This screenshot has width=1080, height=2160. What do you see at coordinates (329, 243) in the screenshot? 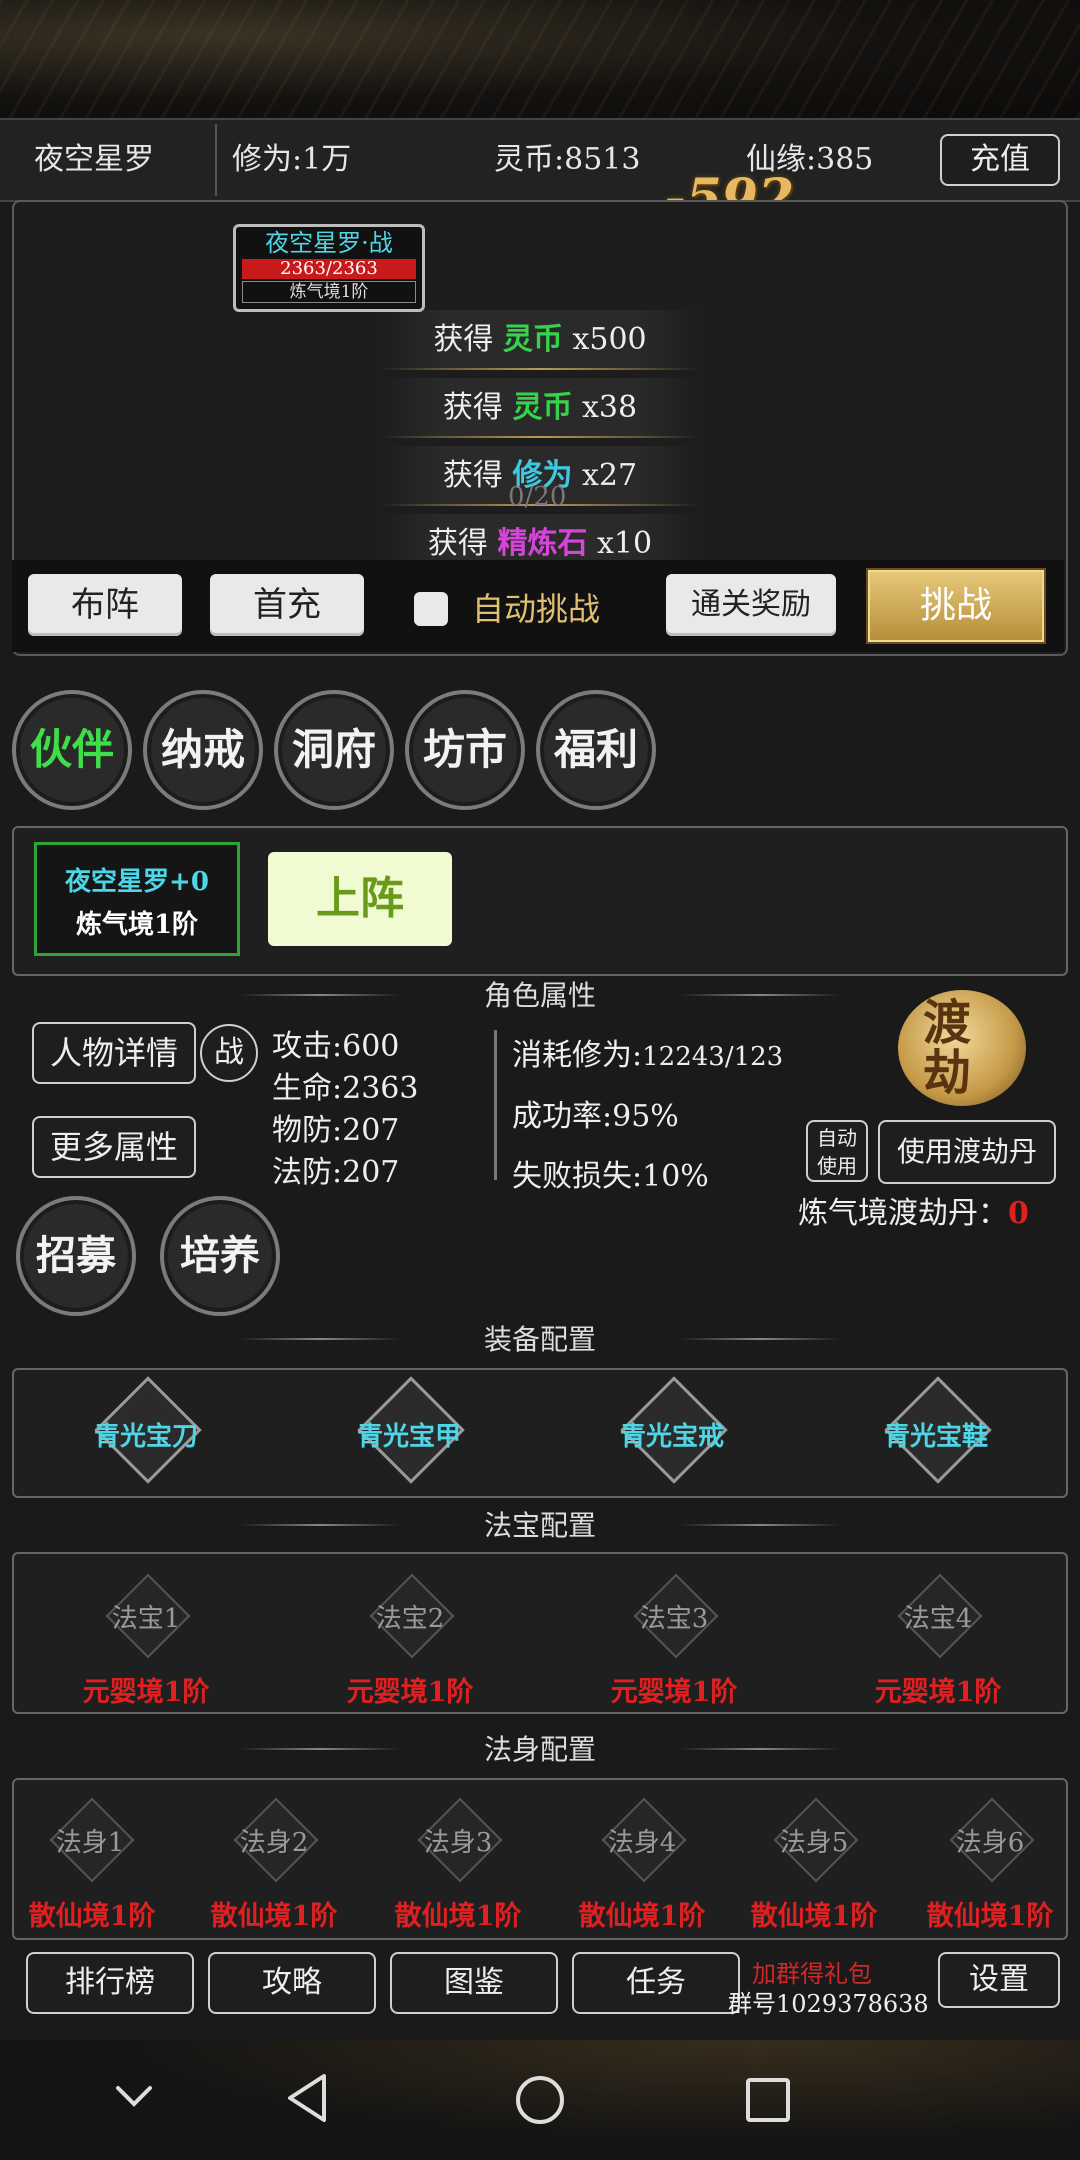
I see `enemy-name: 夜空星罗·战` at bounding box center [329, 243].